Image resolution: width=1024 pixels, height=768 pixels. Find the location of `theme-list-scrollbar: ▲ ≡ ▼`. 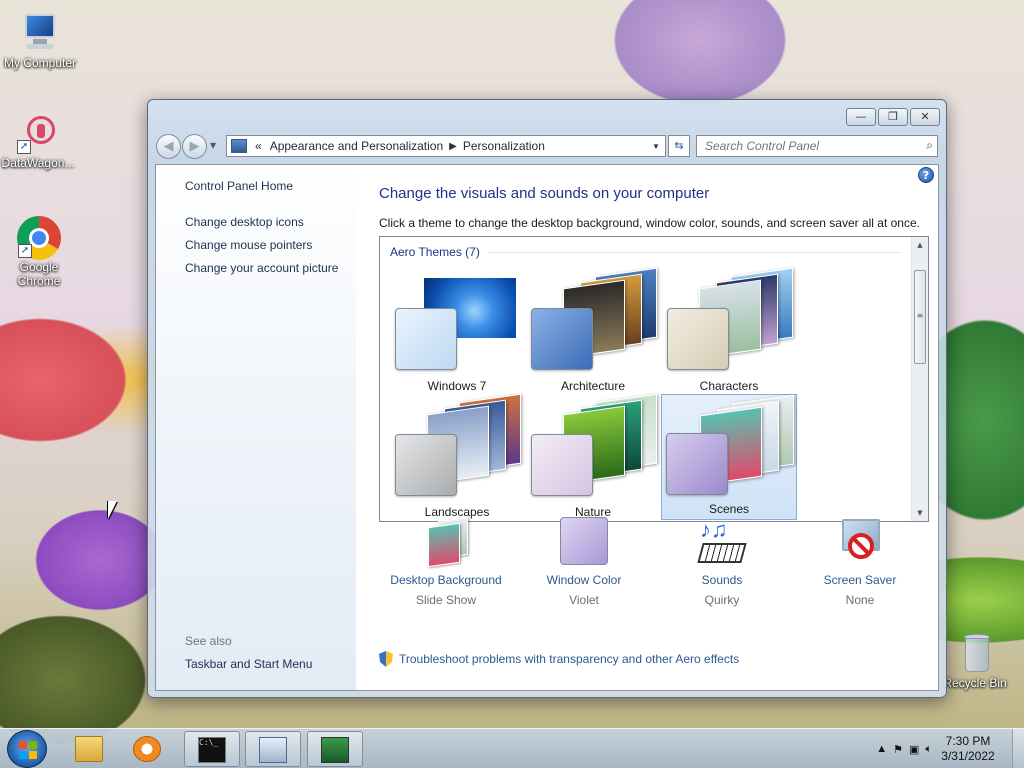

theme-list-scrollbar: ▲ ≡ ▼ is located at coordinates (919, 379).